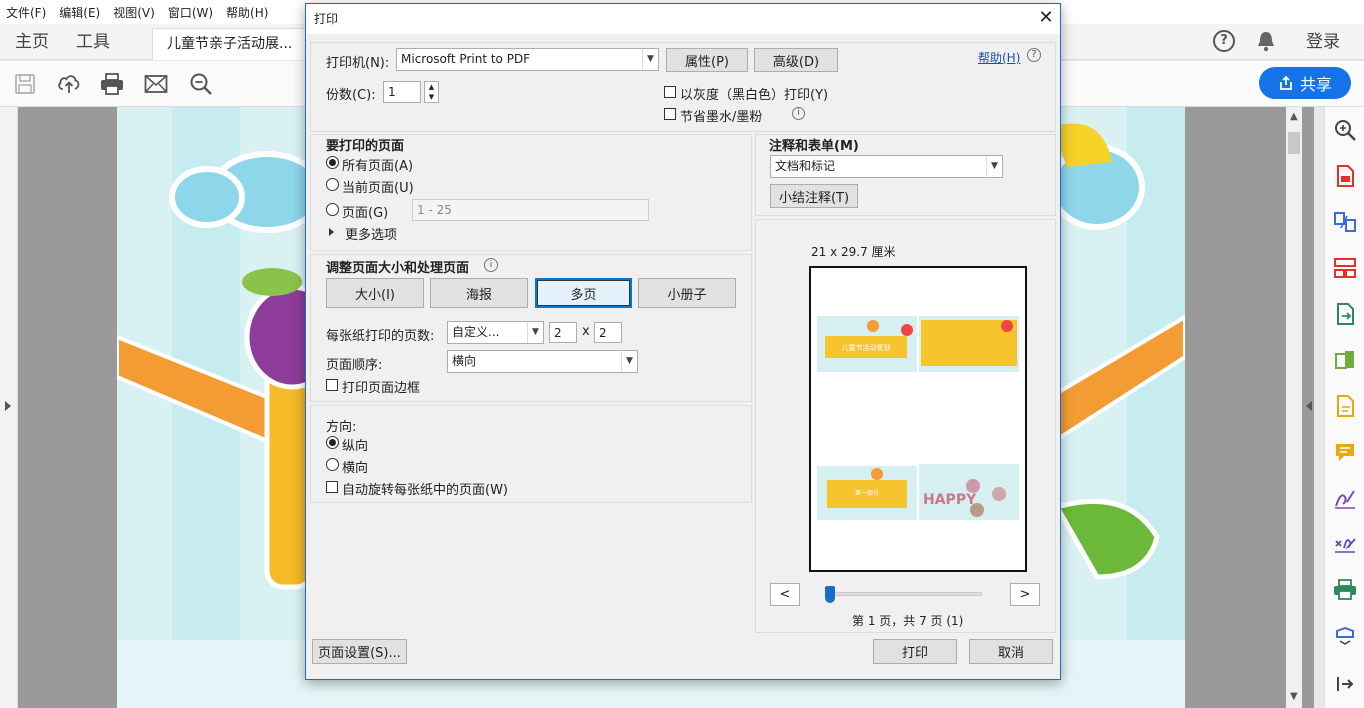 This screenshot has height=708, width=1364. What do you see at coordinates (608, 332) in the screenshot?
I see `rows-input: 2` at bounding box center [608, 332].